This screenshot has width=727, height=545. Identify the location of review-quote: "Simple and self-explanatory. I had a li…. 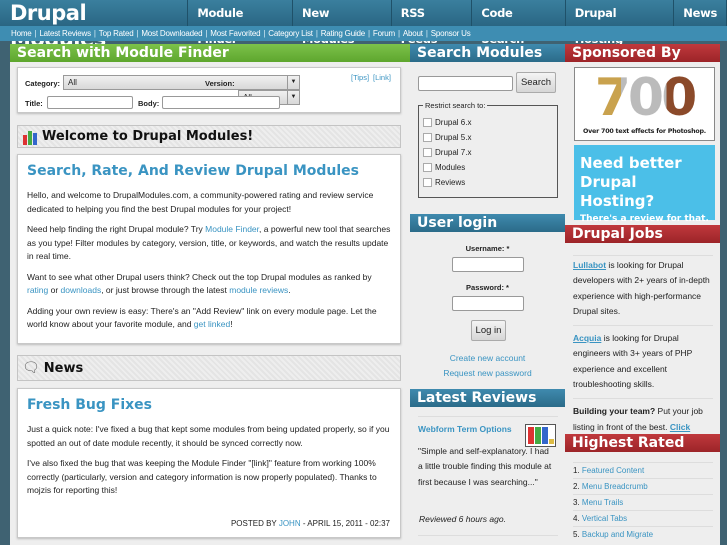
(485, 466).